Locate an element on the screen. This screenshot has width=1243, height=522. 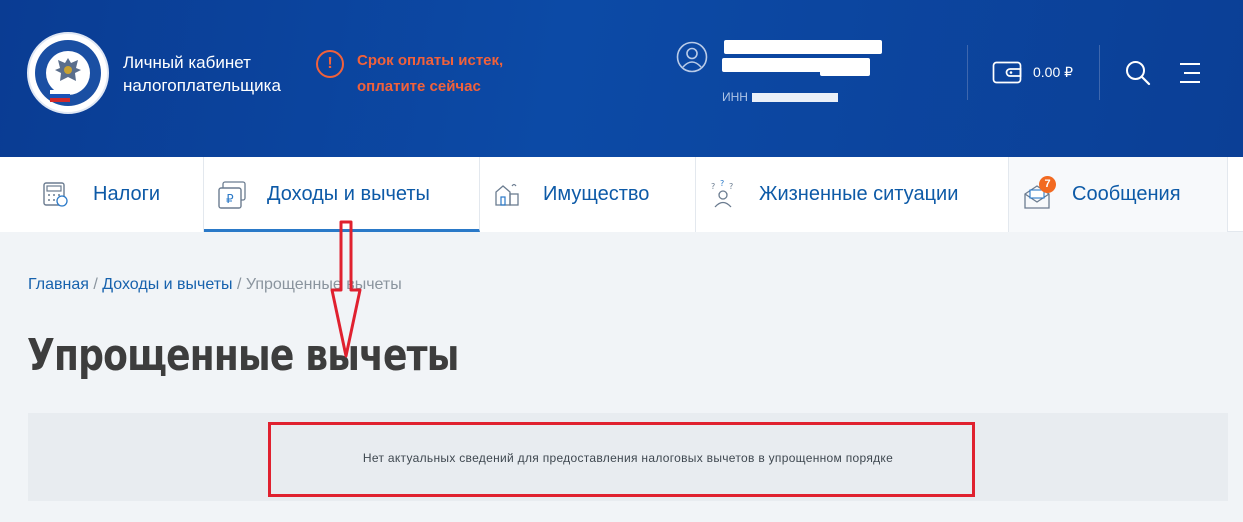
search-icon is located at coordinates (1138, 73).